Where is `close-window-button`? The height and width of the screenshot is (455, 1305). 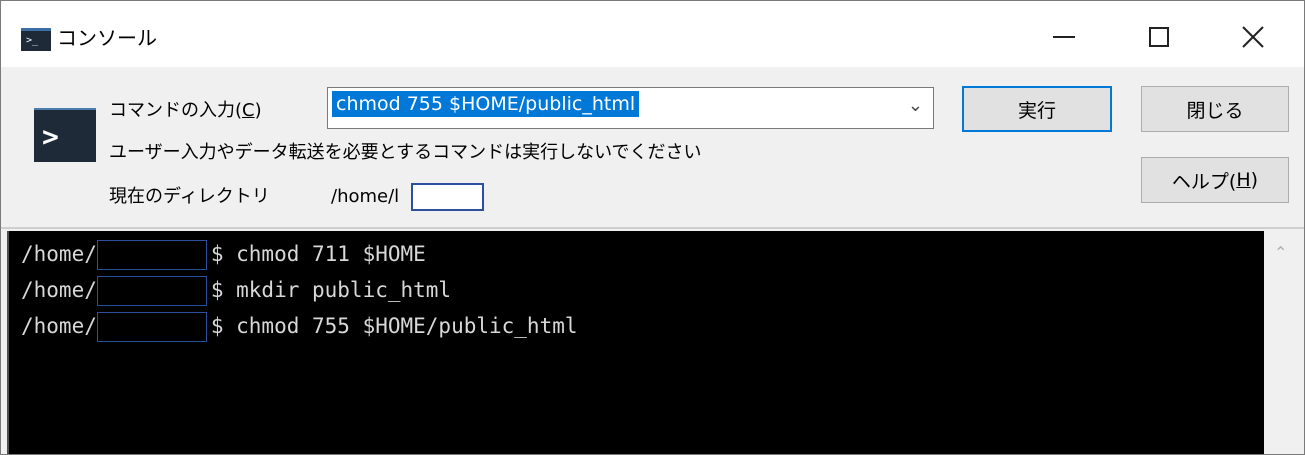 close-window-button is located at coordinates (1253, 37).